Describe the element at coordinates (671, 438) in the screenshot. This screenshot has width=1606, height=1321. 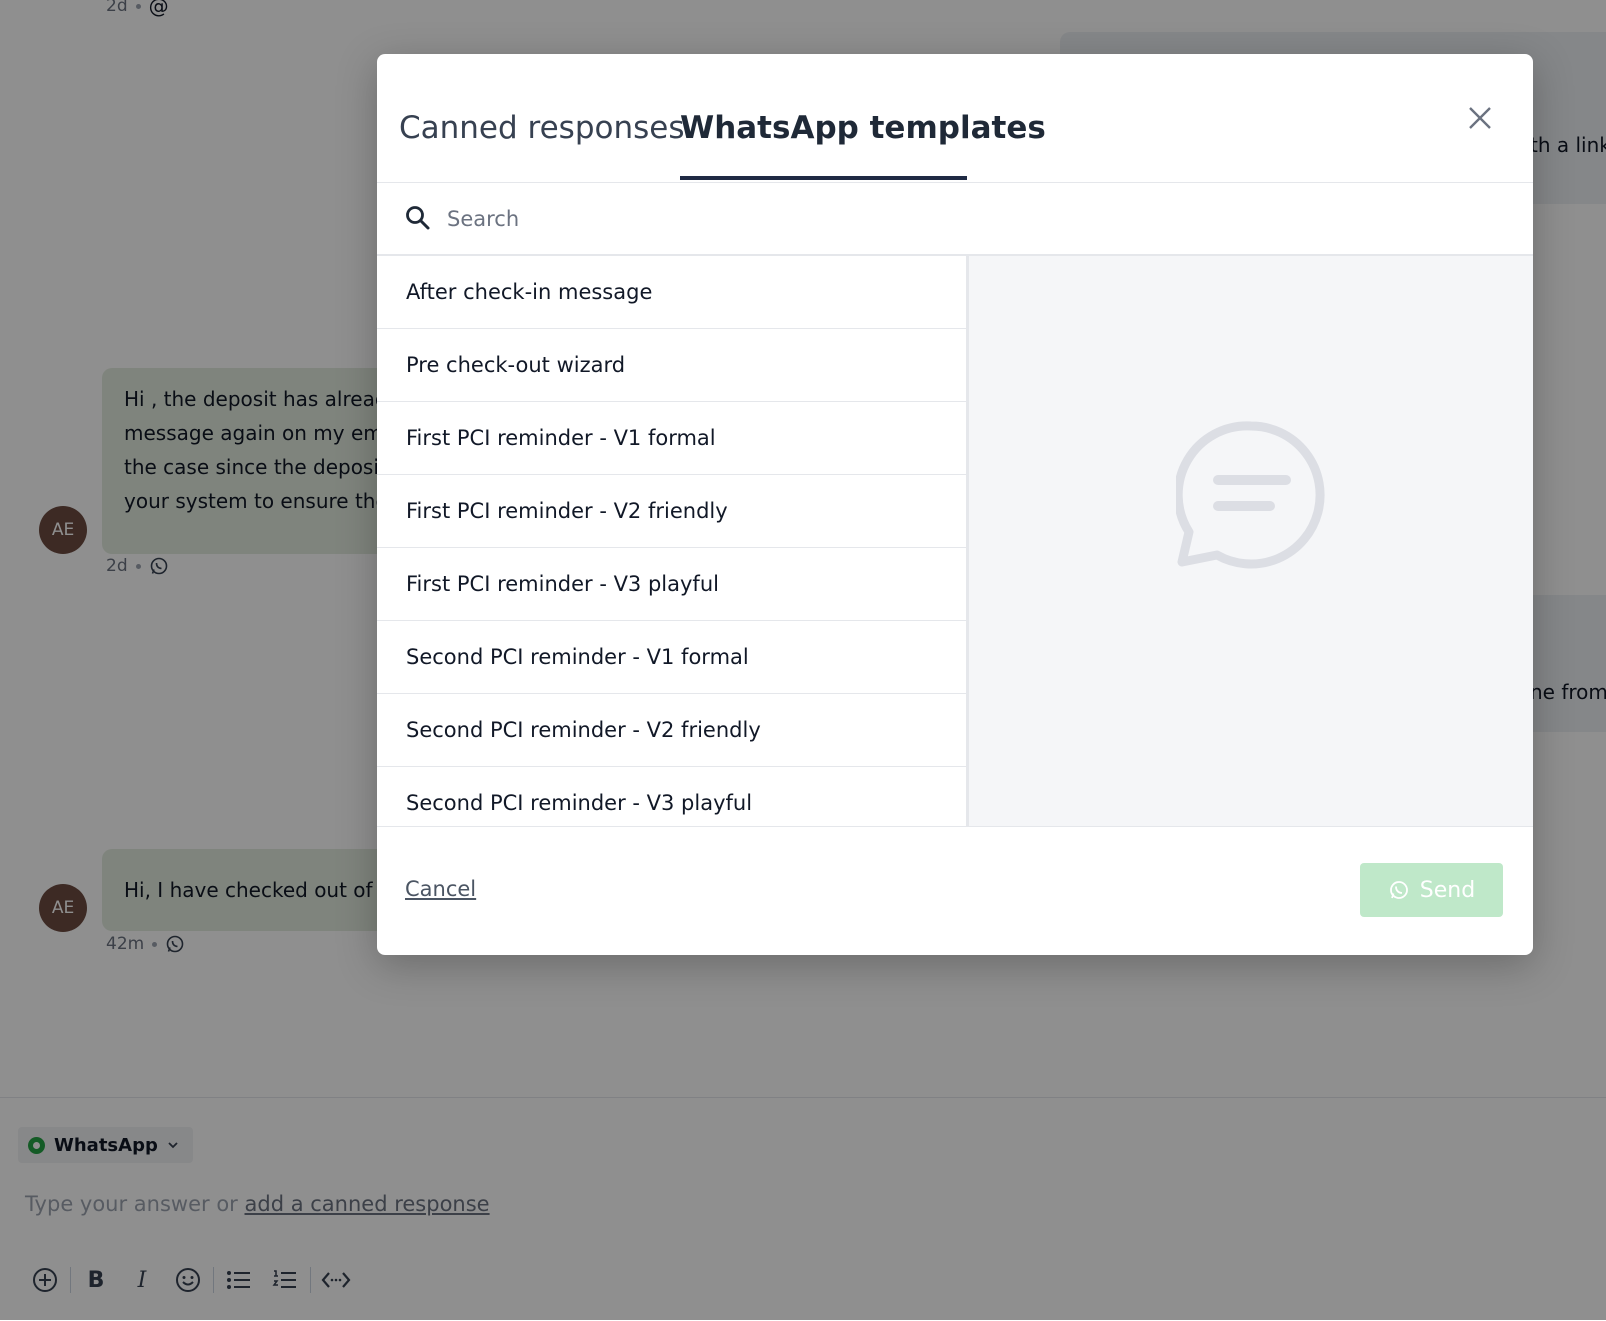
I see `template-item: First PCI reminder - V1 formal` at that location.